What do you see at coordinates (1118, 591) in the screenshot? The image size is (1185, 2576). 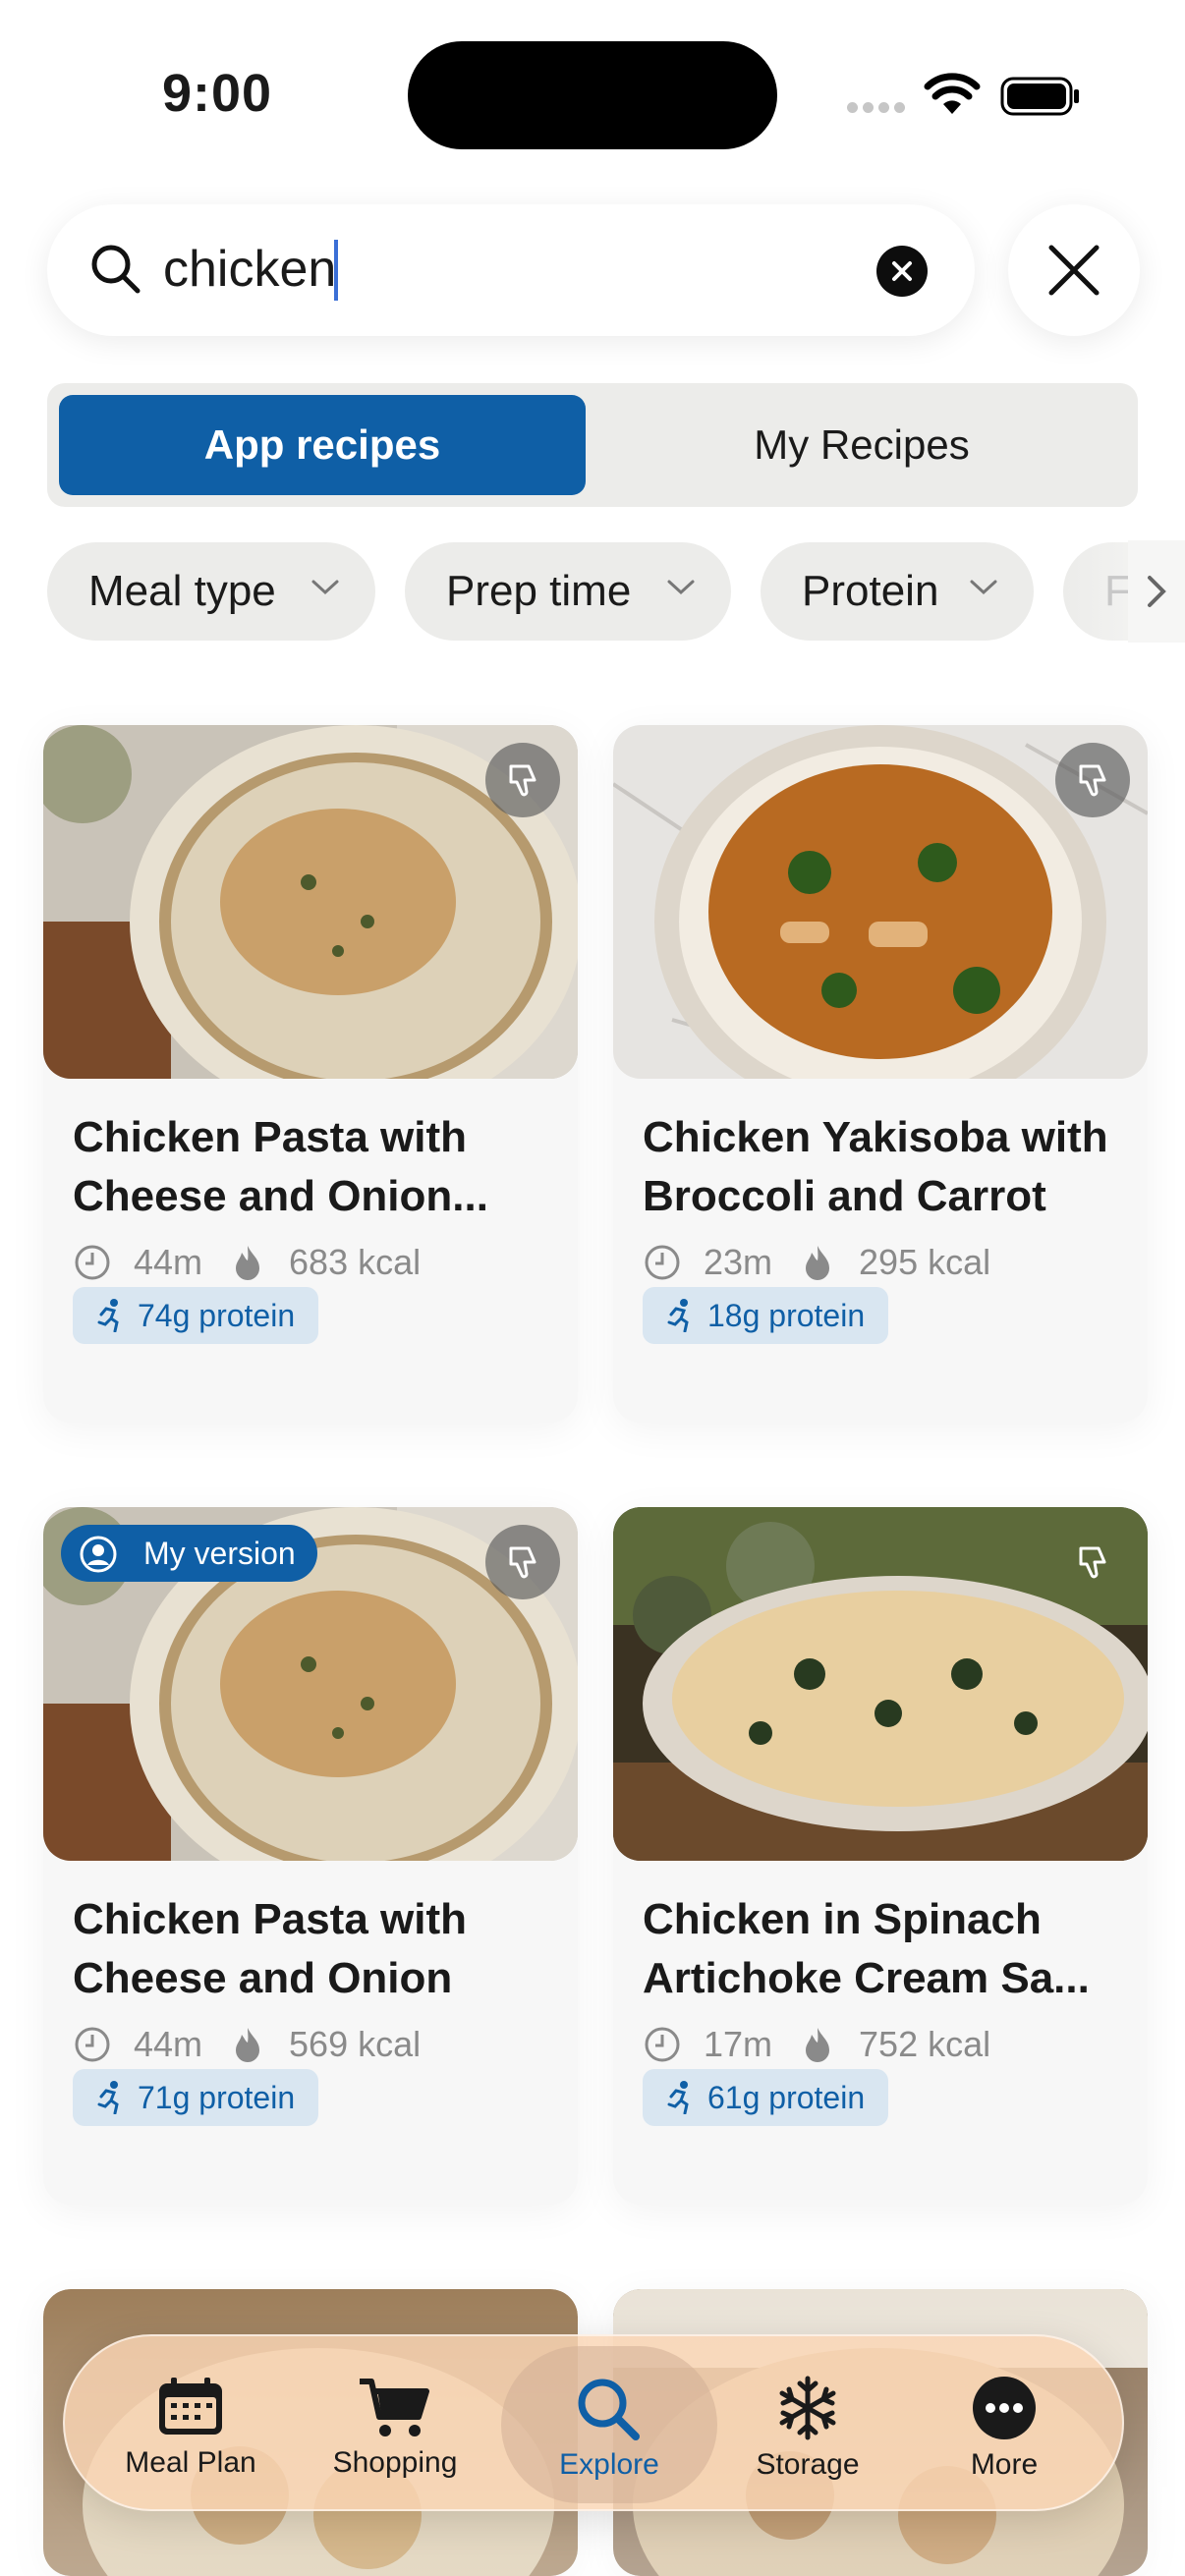 I see `filter-label: F` at bounding box center [1118, 591].